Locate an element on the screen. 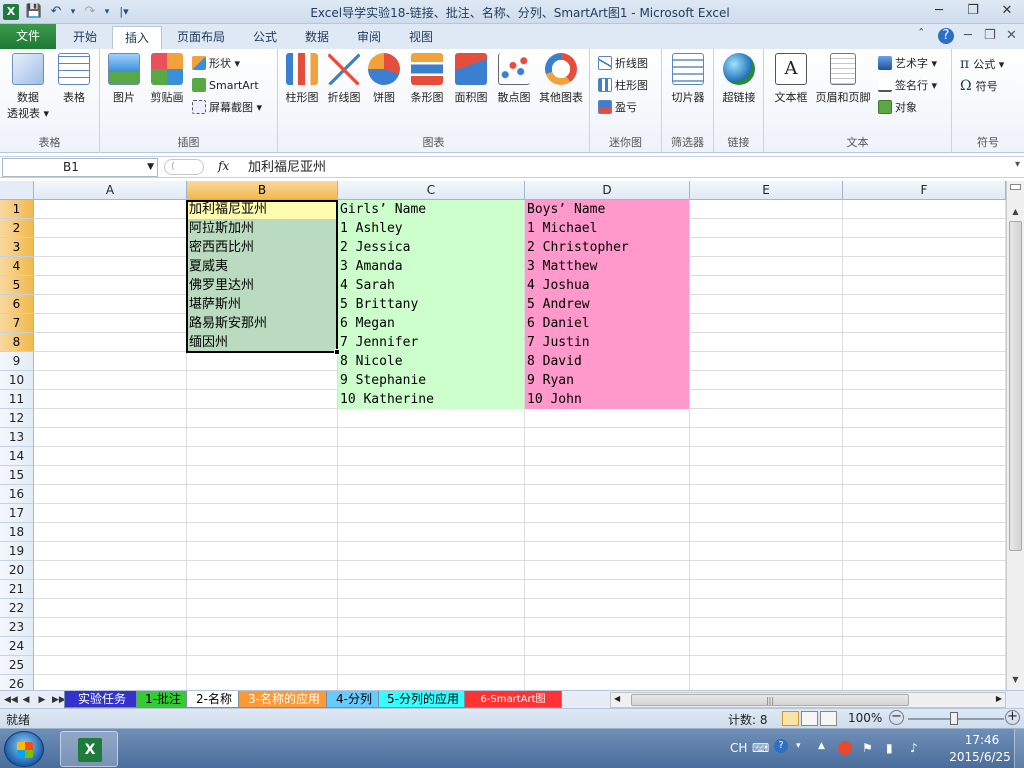 The width and height of the screenshot is (1024, 768). row-header: 25 is located at coordinates (17, 665).